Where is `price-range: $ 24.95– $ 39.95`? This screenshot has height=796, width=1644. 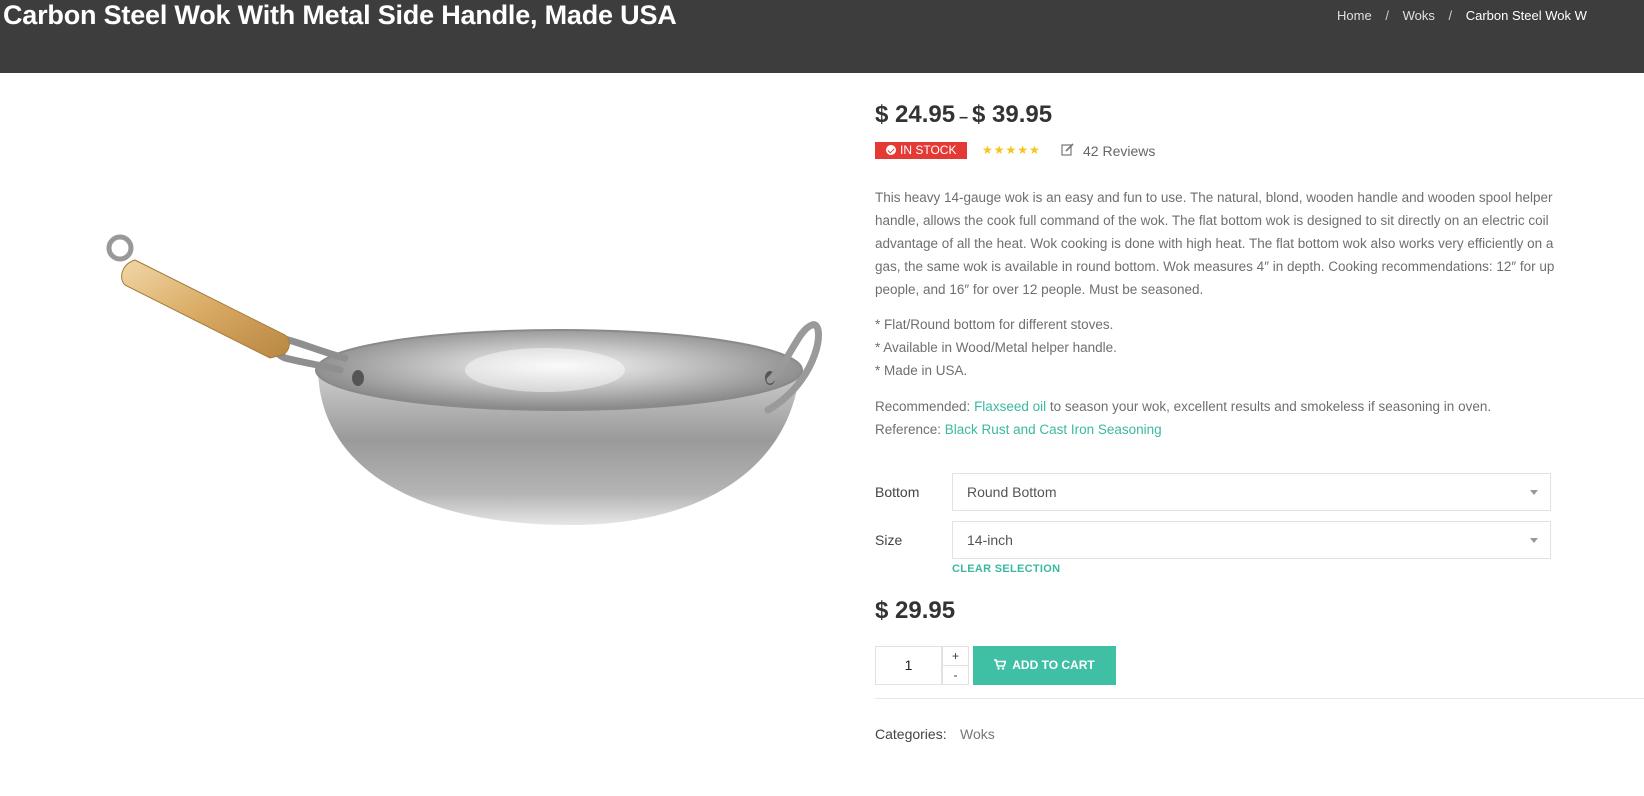 price-range: $ 24.95– $ 39.95 is located at coordinates (963, 115).